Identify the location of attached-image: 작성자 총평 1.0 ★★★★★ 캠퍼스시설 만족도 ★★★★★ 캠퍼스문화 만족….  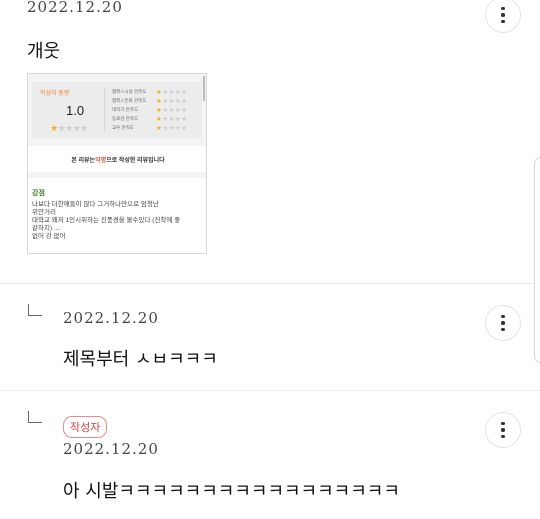
(117, 163).